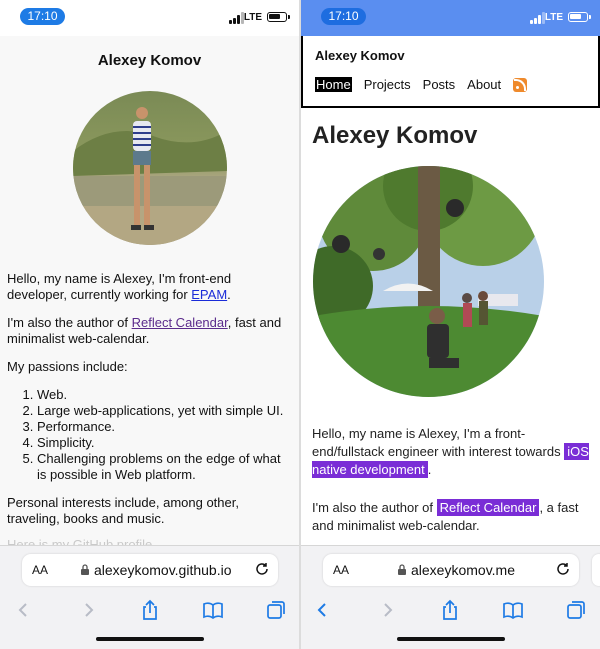 The width and height of the screenshot is (600, 649). What do you see at coordinates (463, 570) in the screenshot?
I see `url-text: alexeykomov.me` at bounding box center [463, 570].